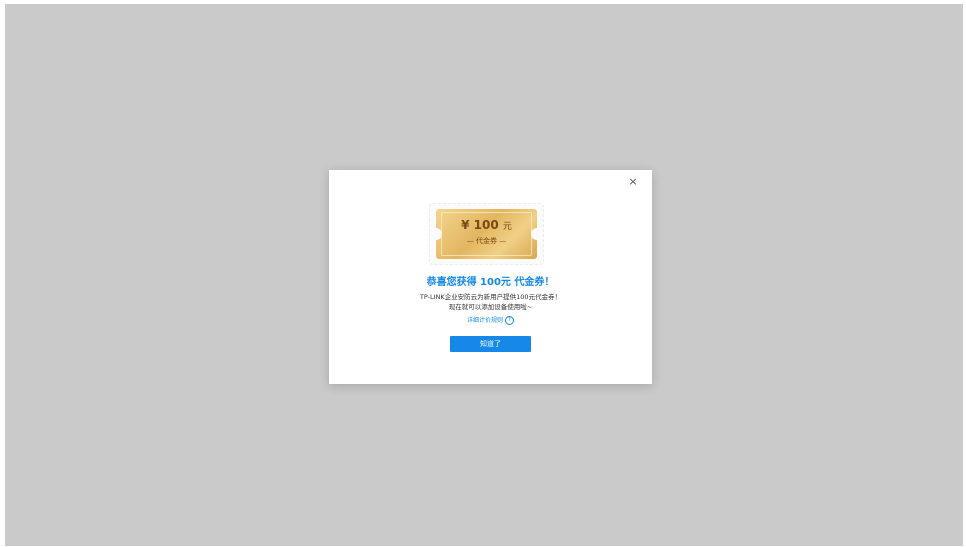 The width and height of the screenshot is (966, 547). What do you see at coordinates (486, 241) in the screenshot?
I see `voucher-label: — 代金券 —` at bounding box center [486, 241].